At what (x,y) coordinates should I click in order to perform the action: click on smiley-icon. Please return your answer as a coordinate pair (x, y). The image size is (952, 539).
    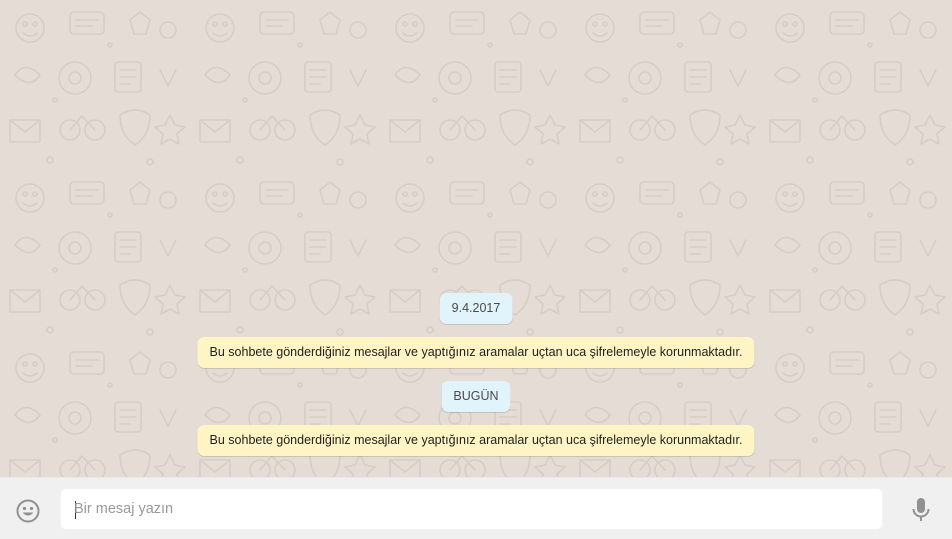
    Looking at the image, I should click on (28, 511).